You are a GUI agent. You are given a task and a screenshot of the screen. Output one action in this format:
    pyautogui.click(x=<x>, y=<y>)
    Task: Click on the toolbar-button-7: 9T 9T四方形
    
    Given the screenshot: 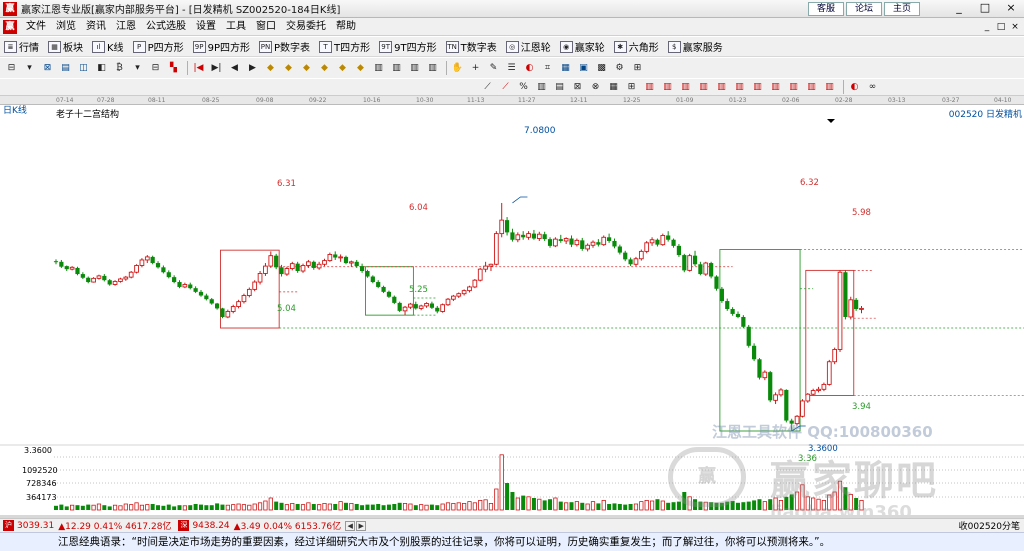 What is the action you would take?
    pyautogui.click(x=408, y=46)
    